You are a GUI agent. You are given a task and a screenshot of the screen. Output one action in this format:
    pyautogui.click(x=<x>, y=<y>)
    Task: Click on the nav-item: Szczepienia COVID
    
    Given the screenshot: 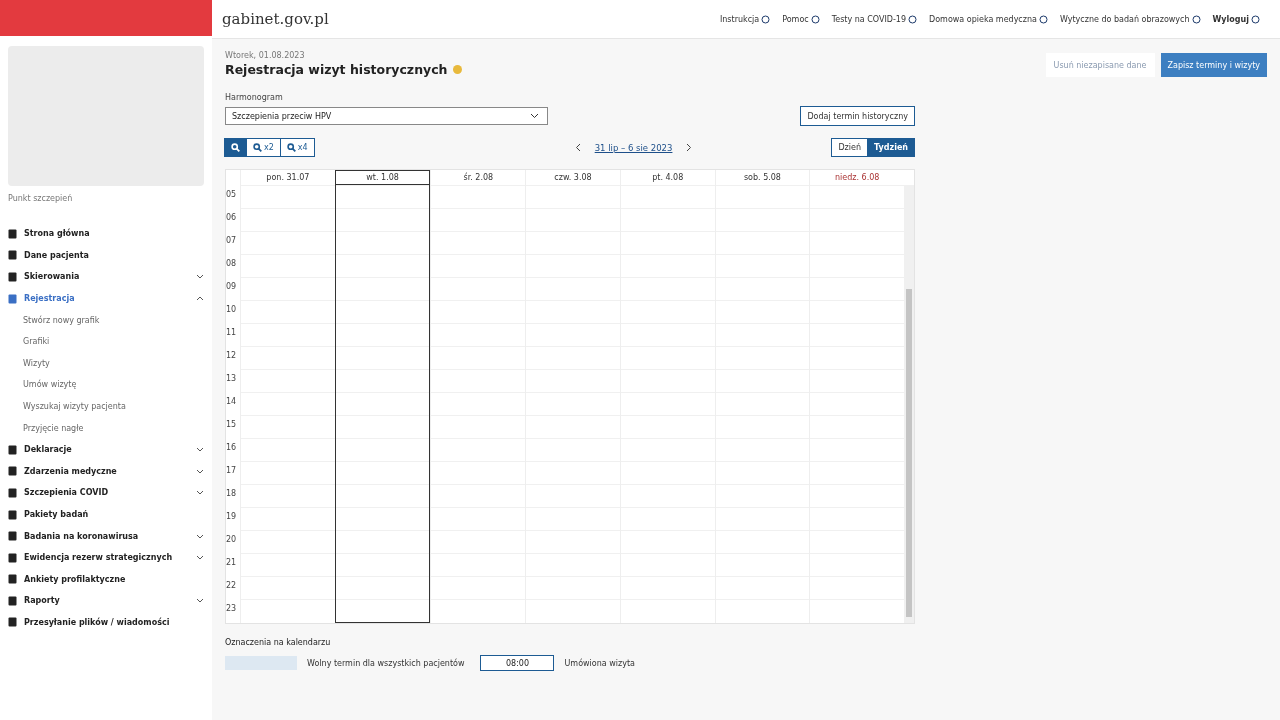 What is the action you would take?
    pyautogui.click(x=106, y=493)
    